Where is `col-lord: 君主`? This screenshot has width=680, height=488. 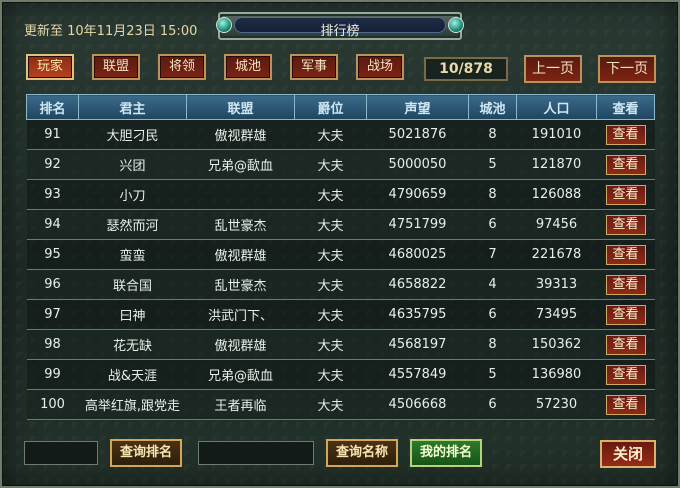 col-lord: 君主 is located at coordinates (132, 107).